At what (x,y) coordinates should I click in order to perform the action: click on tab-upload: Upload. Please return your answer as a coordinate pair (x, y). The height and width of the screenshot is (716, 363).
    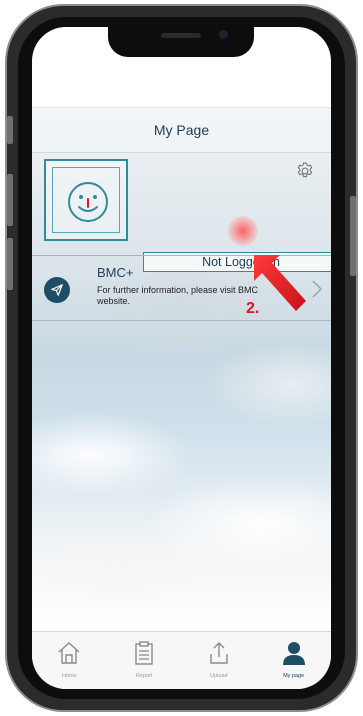
    Looking at the image, I should click on (219, 660).